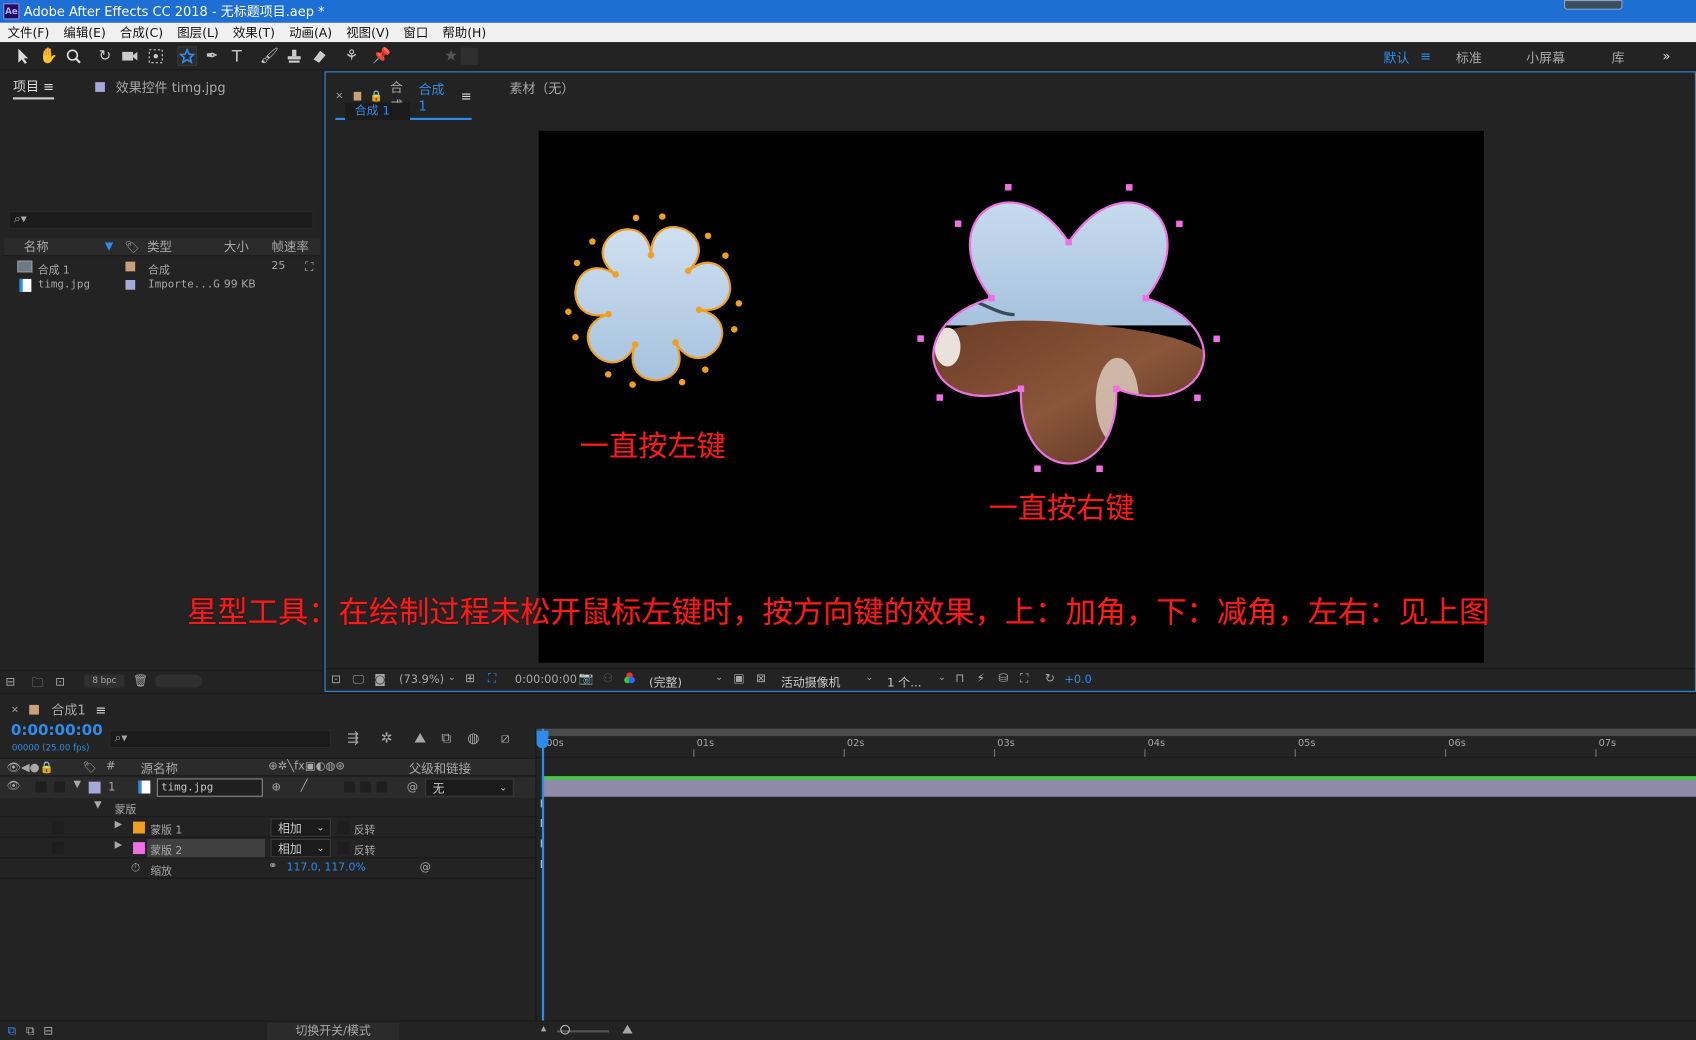  I want to click on transfer-controls-icon: ⧉, so click(30, 1031).